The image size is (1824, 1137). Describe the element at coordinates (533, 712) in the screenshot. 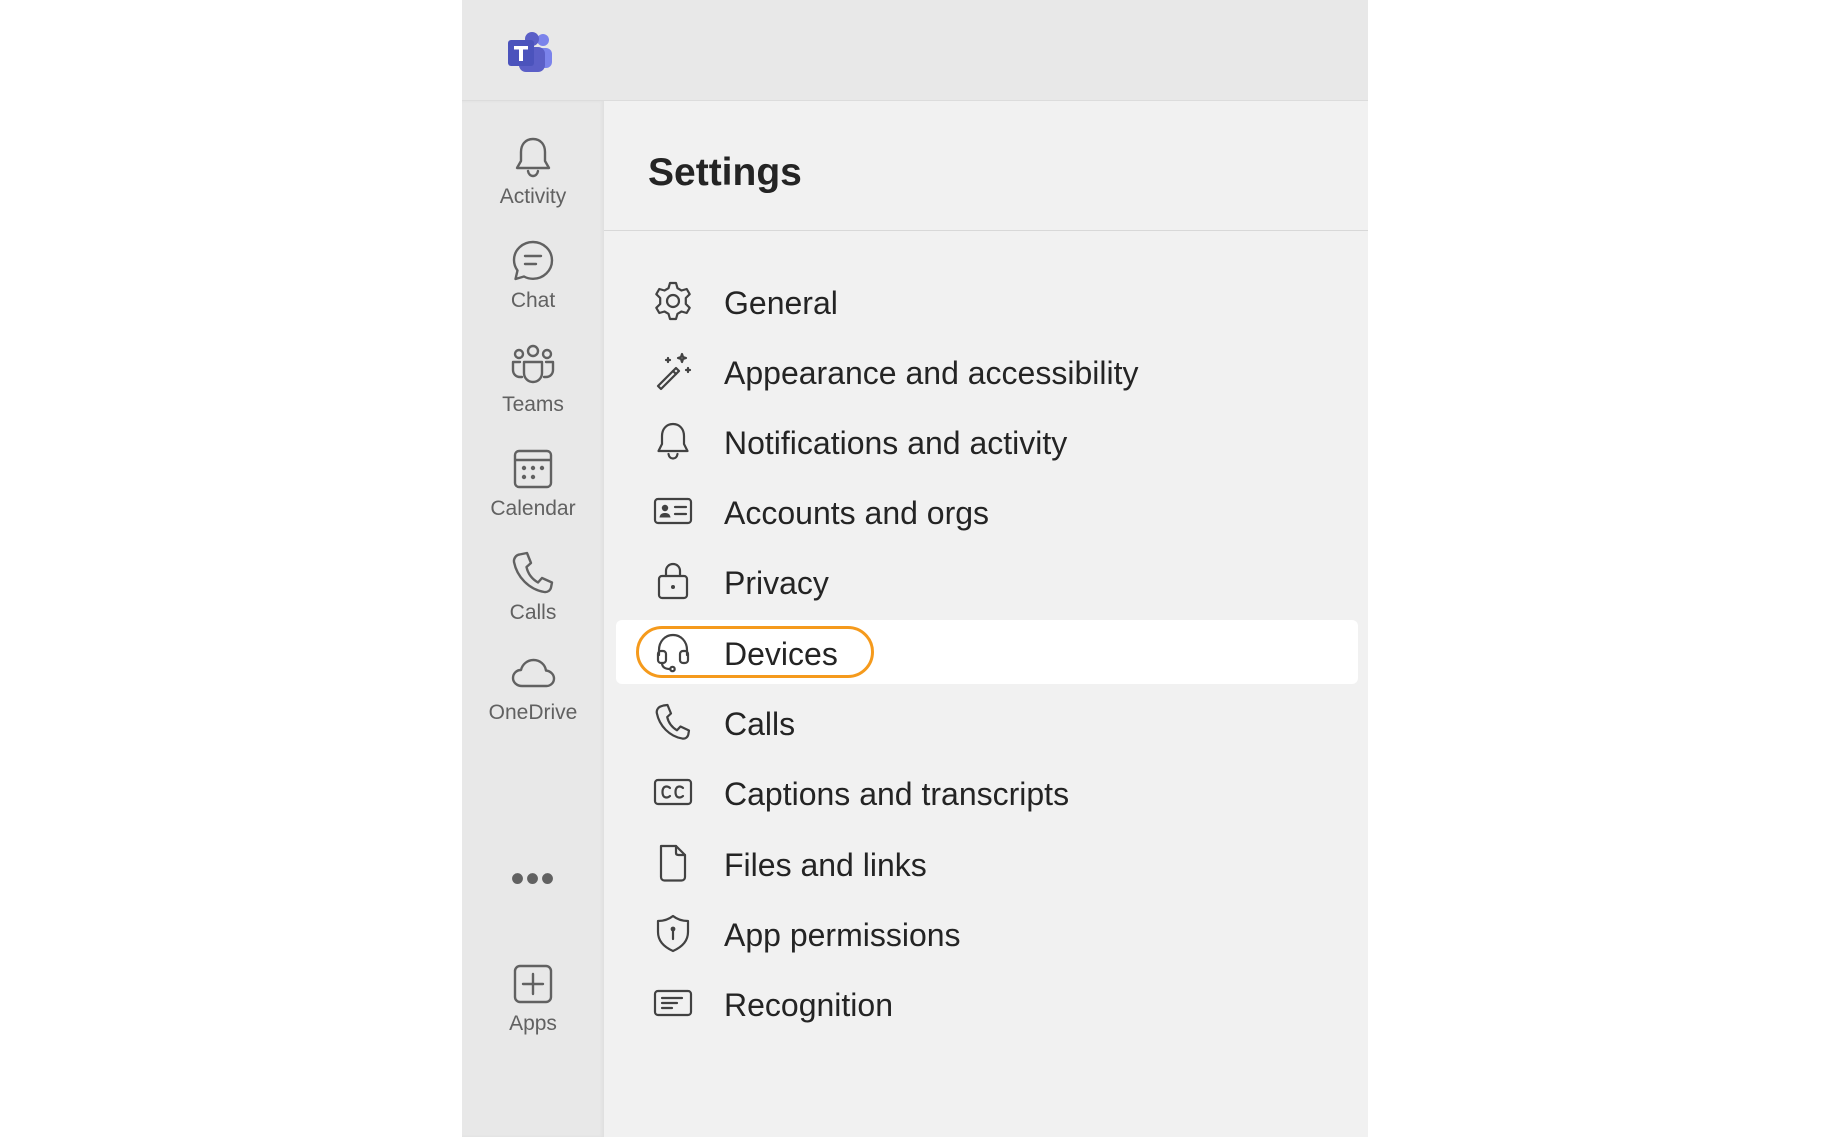

I see `rail-label-onedrive: OneDrive` at that location.